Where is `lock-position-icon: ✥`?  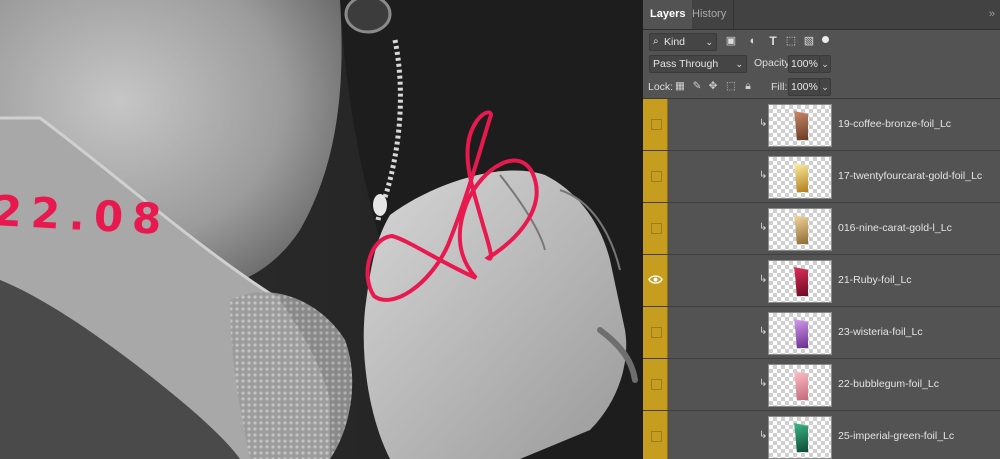
lock-position-icon: ✥ is located at coordinates (713, 86).